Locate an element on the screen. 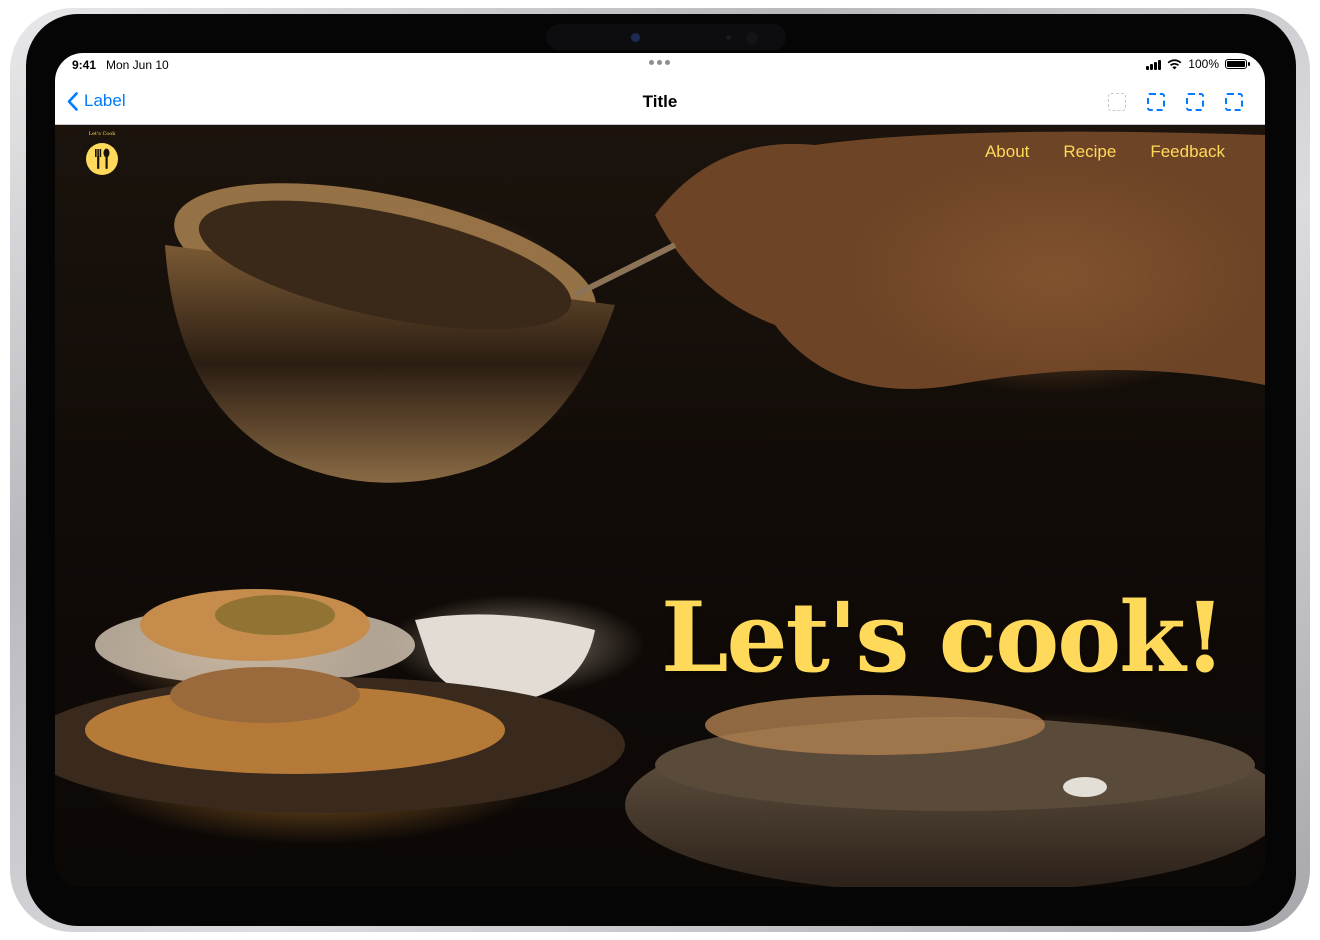 The width and height of the screenshot is (1320, 940). status-date: Mon Jun 10 is located at coordinates (137, 65).